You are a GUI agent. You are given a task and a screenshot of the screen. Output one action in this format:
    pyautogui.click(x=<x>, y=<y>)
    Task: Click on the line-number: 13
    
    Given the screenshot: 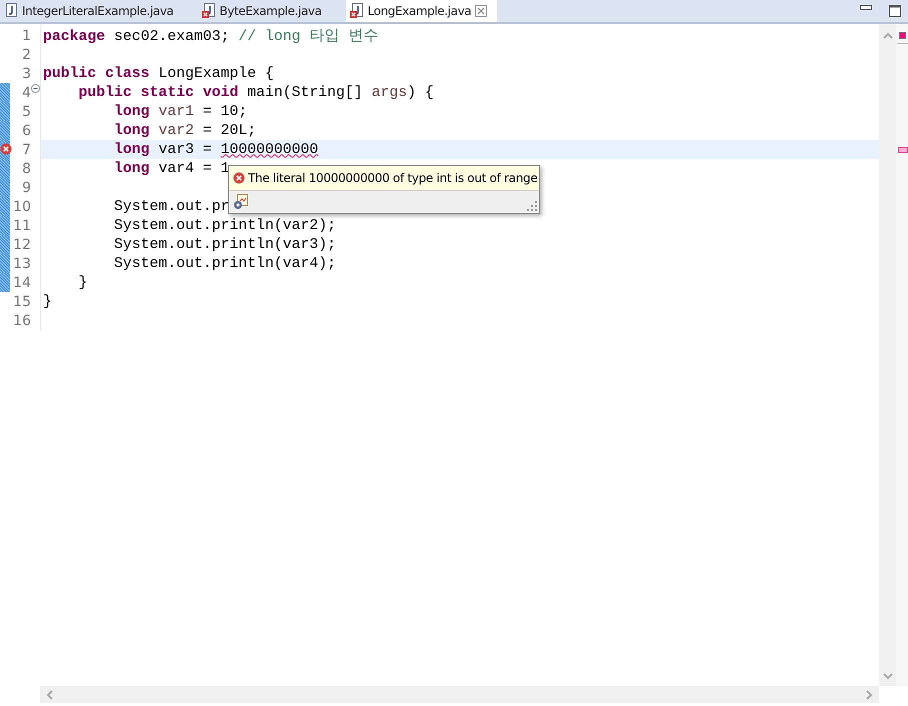 What is the action you would take?
    pyautogui.click(x=21, y=264)
    